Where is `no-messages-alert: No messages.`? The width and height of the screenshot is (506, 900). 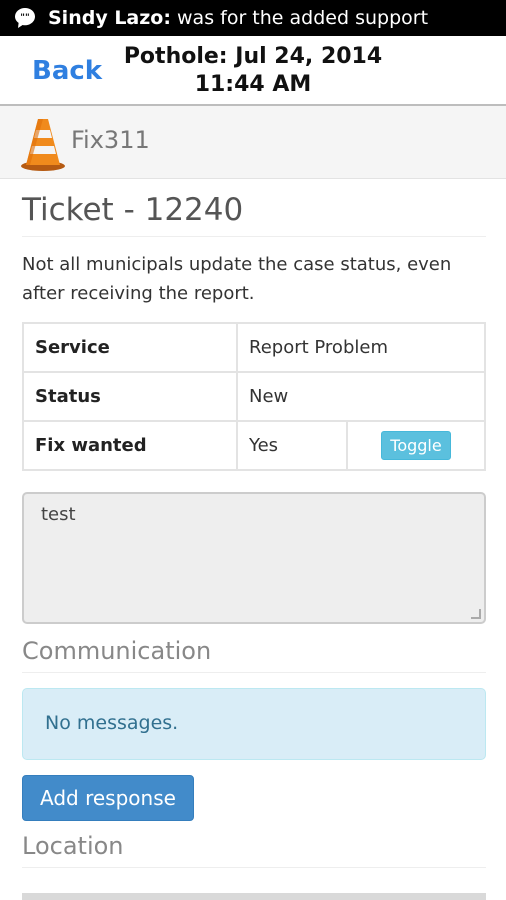
no-messages-alert: No messages. is located at coordinates (254, 724).